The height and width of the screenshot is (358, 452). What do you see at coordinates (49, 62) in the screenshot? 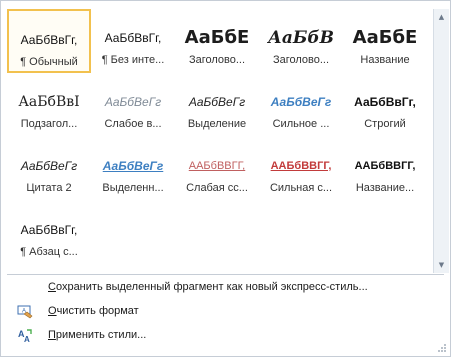
I see `style-caption: ¶ Обычный` at bounding box center [49, 62].